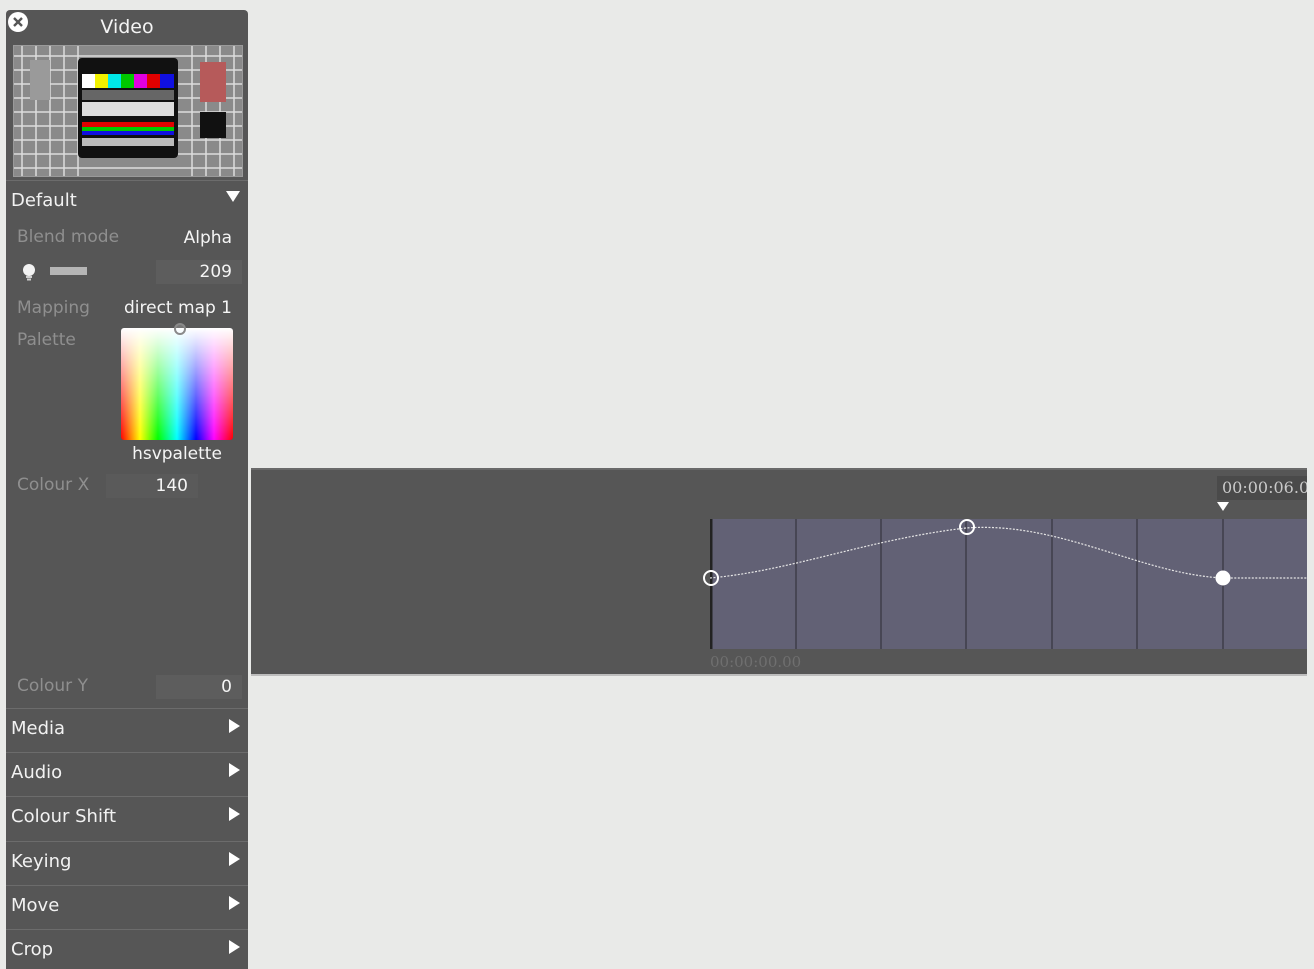 The image size is (1314, 969). I want to click on lightbulb-icon, so click(29, 274).